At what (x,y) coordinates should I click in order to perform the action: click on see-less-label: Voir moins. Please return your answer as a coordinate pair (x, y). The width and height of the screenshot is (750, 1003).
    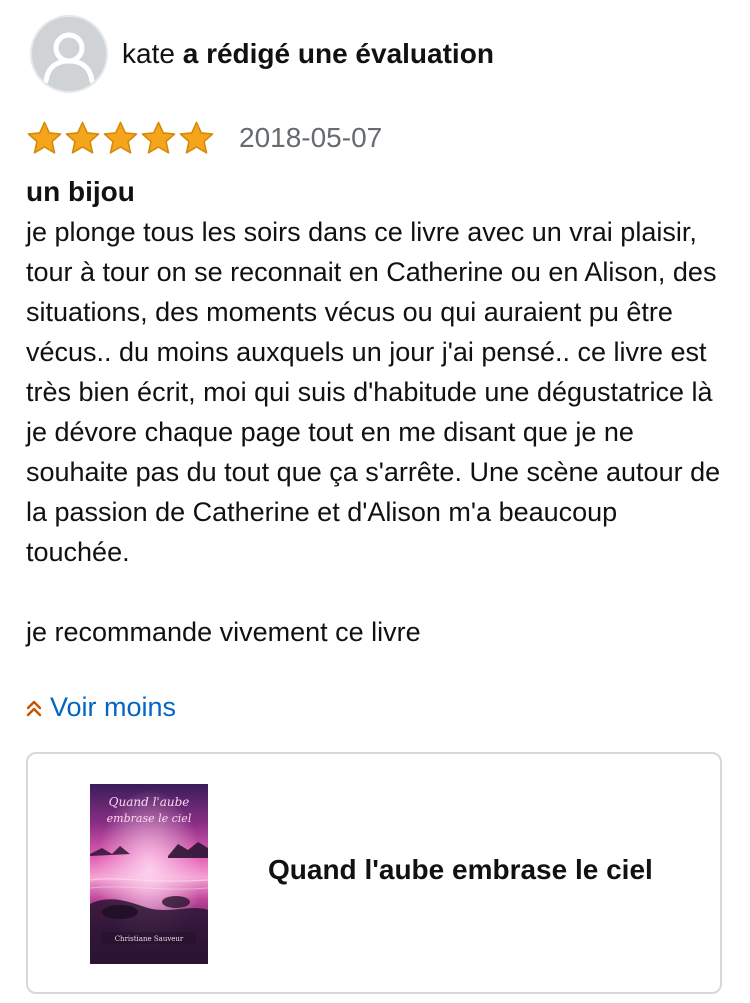
    Looking at the image, I should click on (113, 707).